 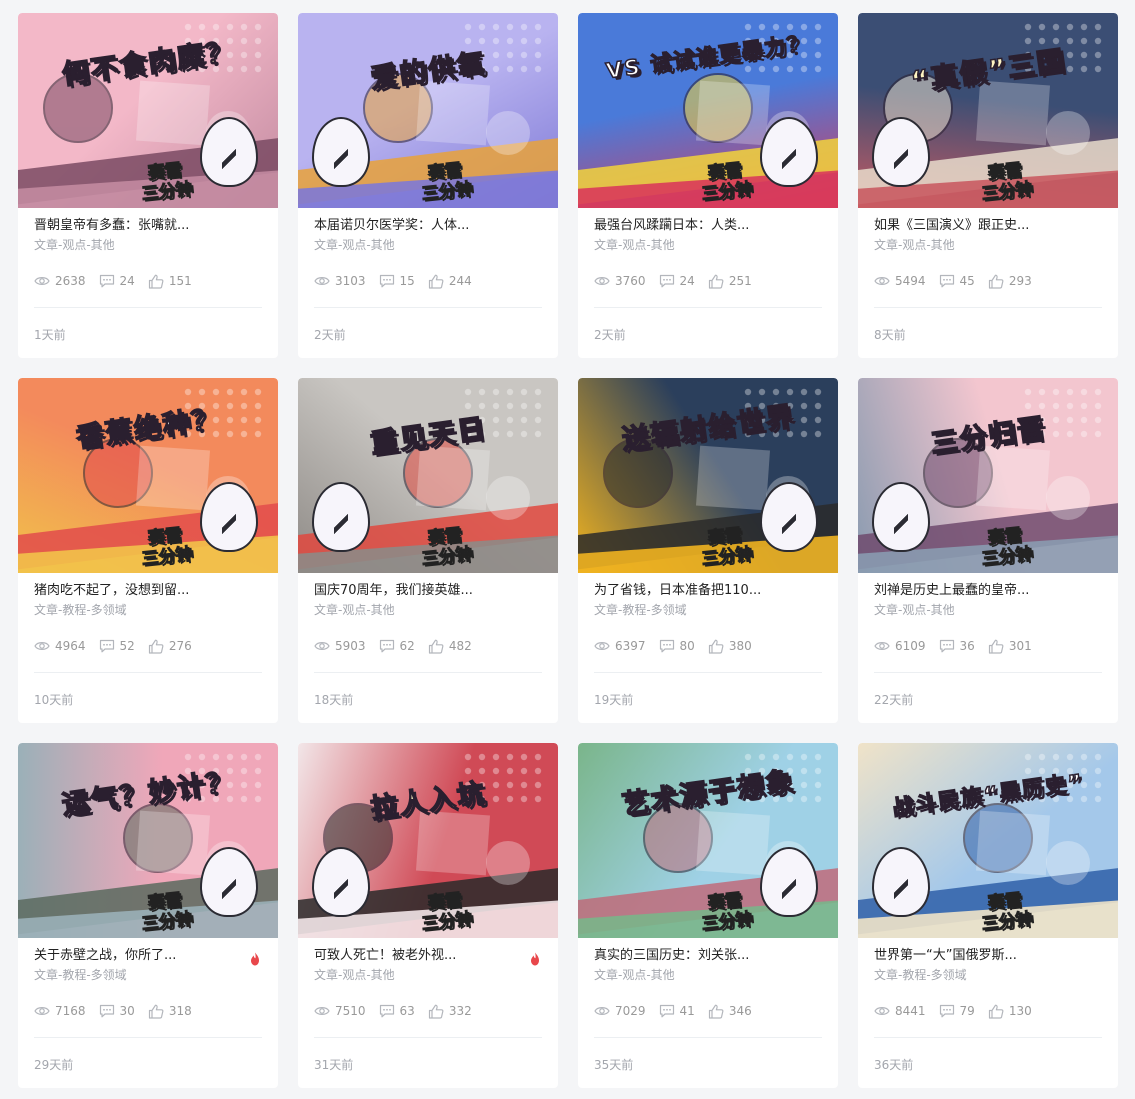 I want to click on comments-stat: 24, so click(x=677, y=281).